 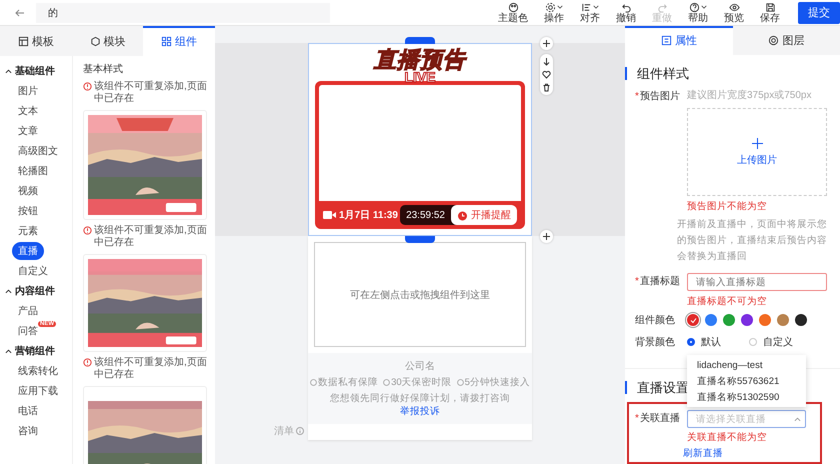 What do you see at coordinates (678, 40) in the screenshot?
I see `panel-tab: 属性` at bounding box center [678, 40].